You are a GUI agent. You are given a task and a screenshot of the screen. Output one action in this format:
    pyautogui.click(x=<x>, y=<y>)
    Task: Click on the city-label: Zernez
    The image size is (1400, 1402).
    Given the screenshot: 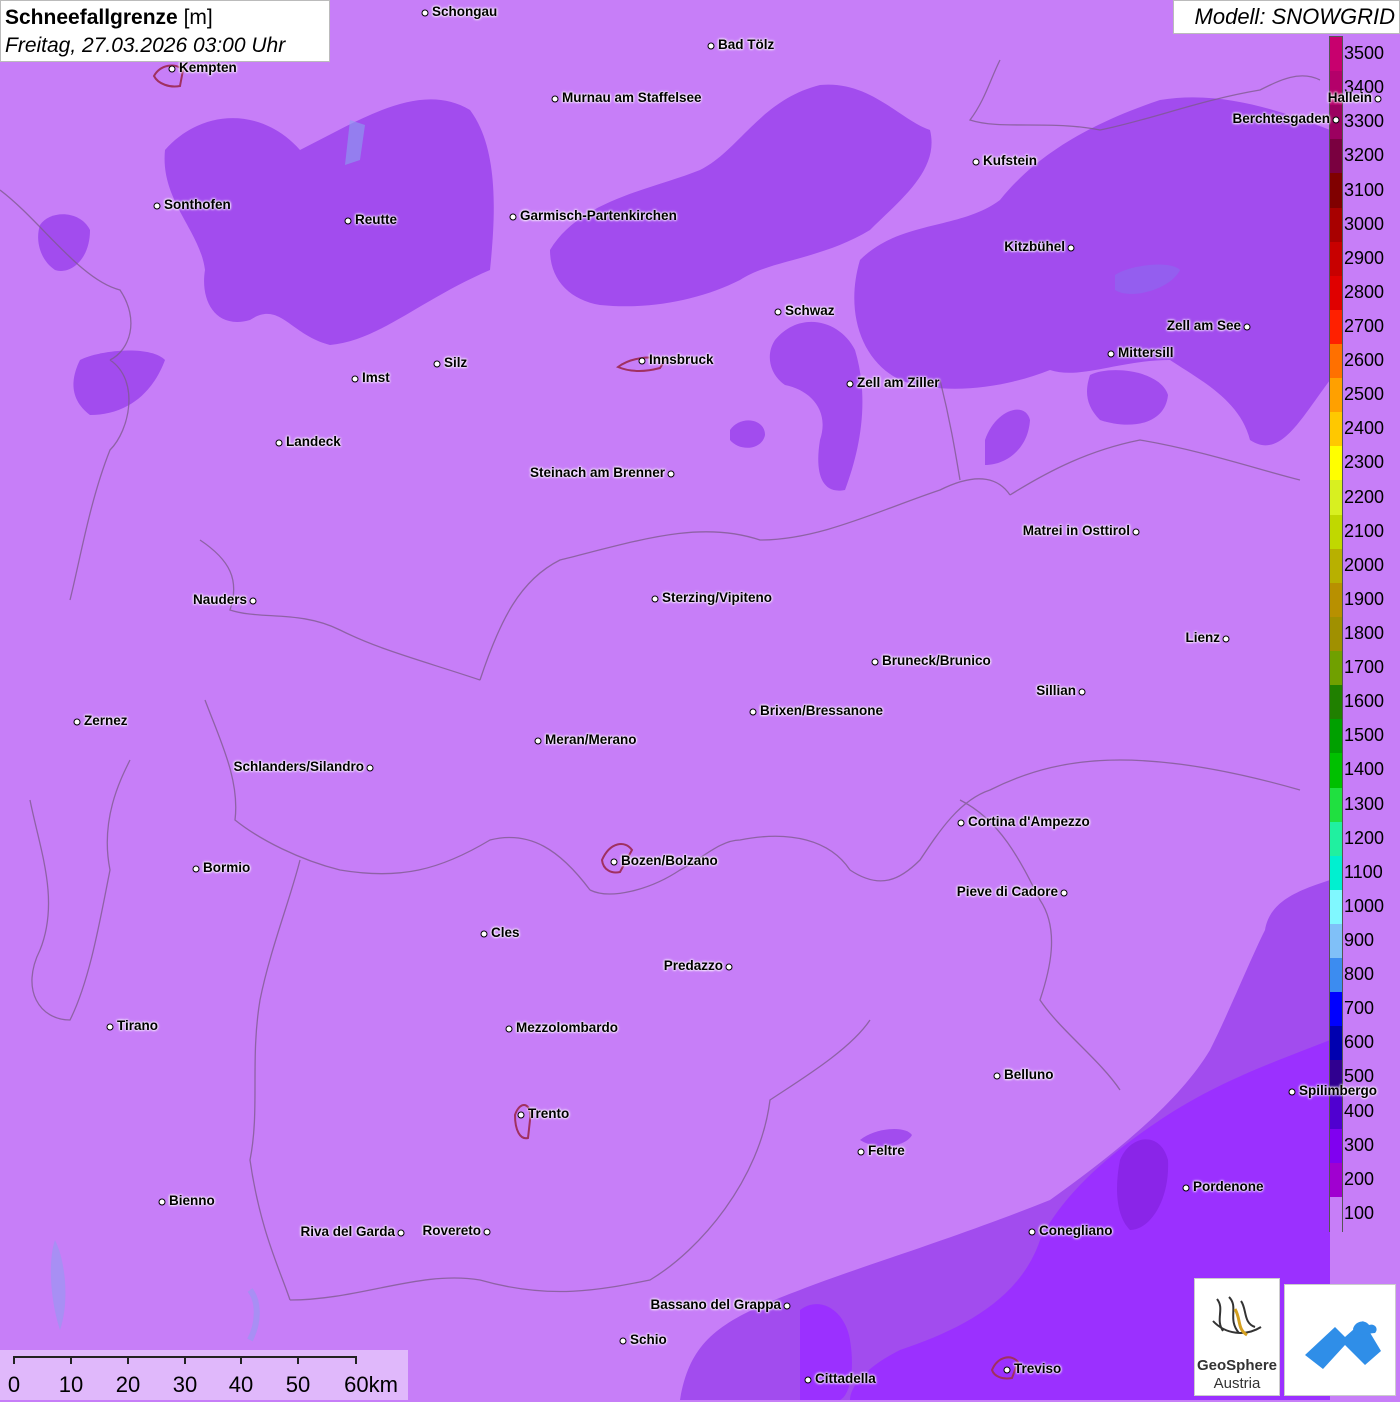 What is the action you would take?
    pyautogui.click(x=106, y=721)
    